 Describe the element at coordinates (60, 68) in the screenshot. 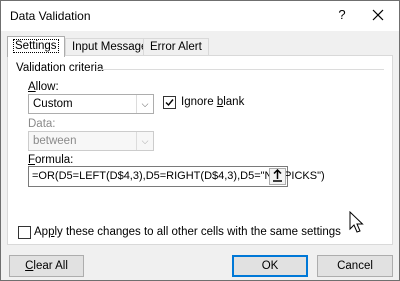

I see `validation-criteria-label: Validation criteria` at that location.